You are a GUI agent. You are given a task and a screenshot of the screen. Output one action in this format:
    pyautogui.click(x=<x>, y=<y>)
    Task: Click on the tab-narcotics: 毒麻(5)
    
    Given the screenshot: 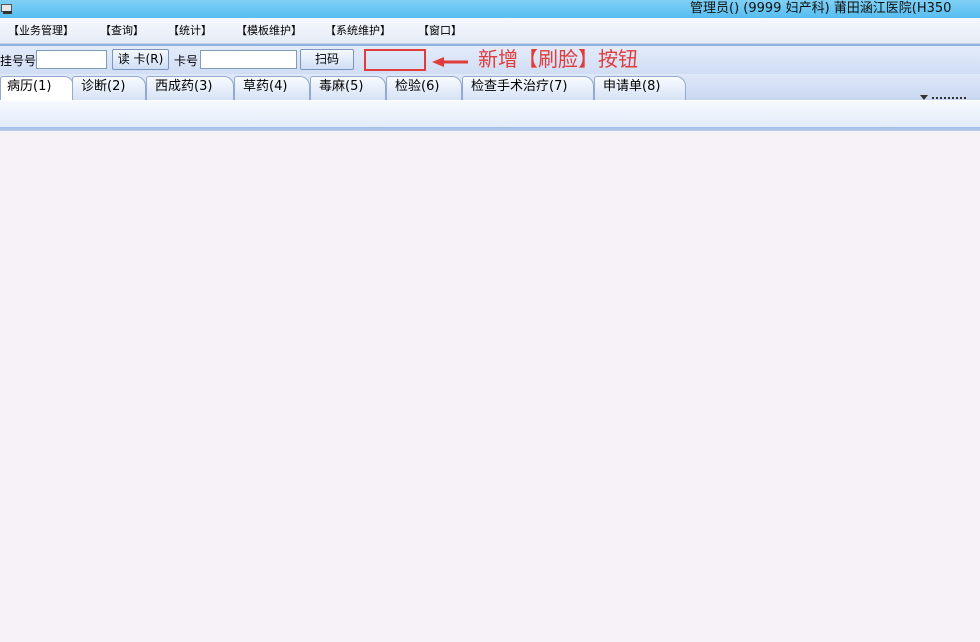 What is the action you would take?
    pyautogui.click(x=348, y=88)
    